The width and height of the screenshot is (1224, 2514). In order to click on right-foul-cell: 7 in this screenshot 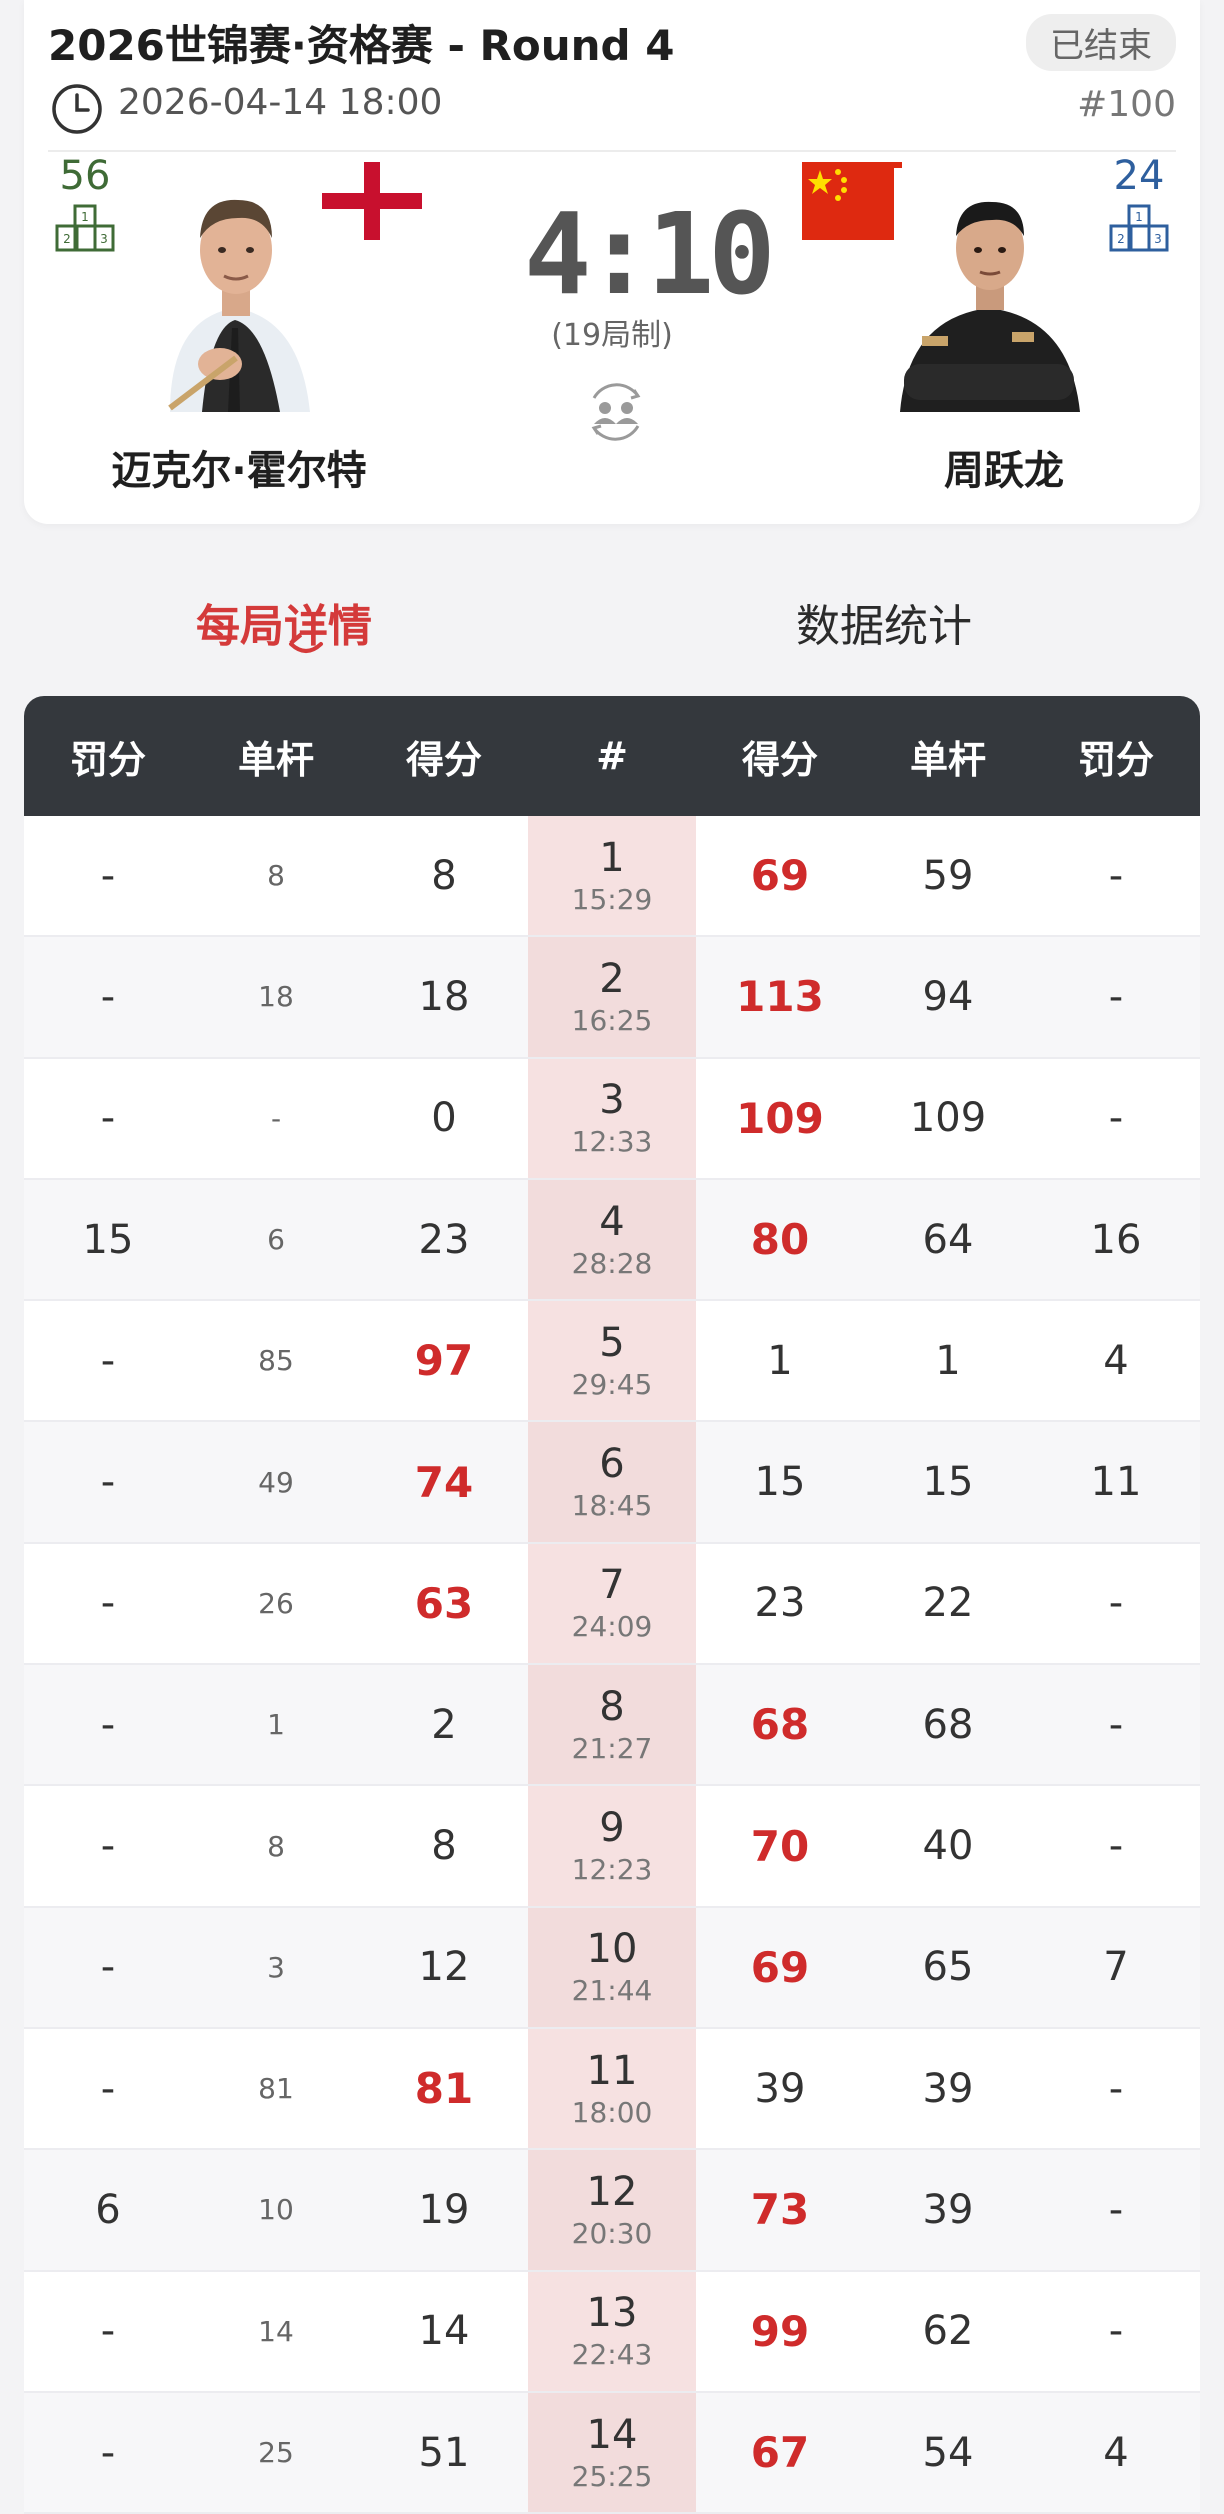, I will do `click(1116, 1967)`.